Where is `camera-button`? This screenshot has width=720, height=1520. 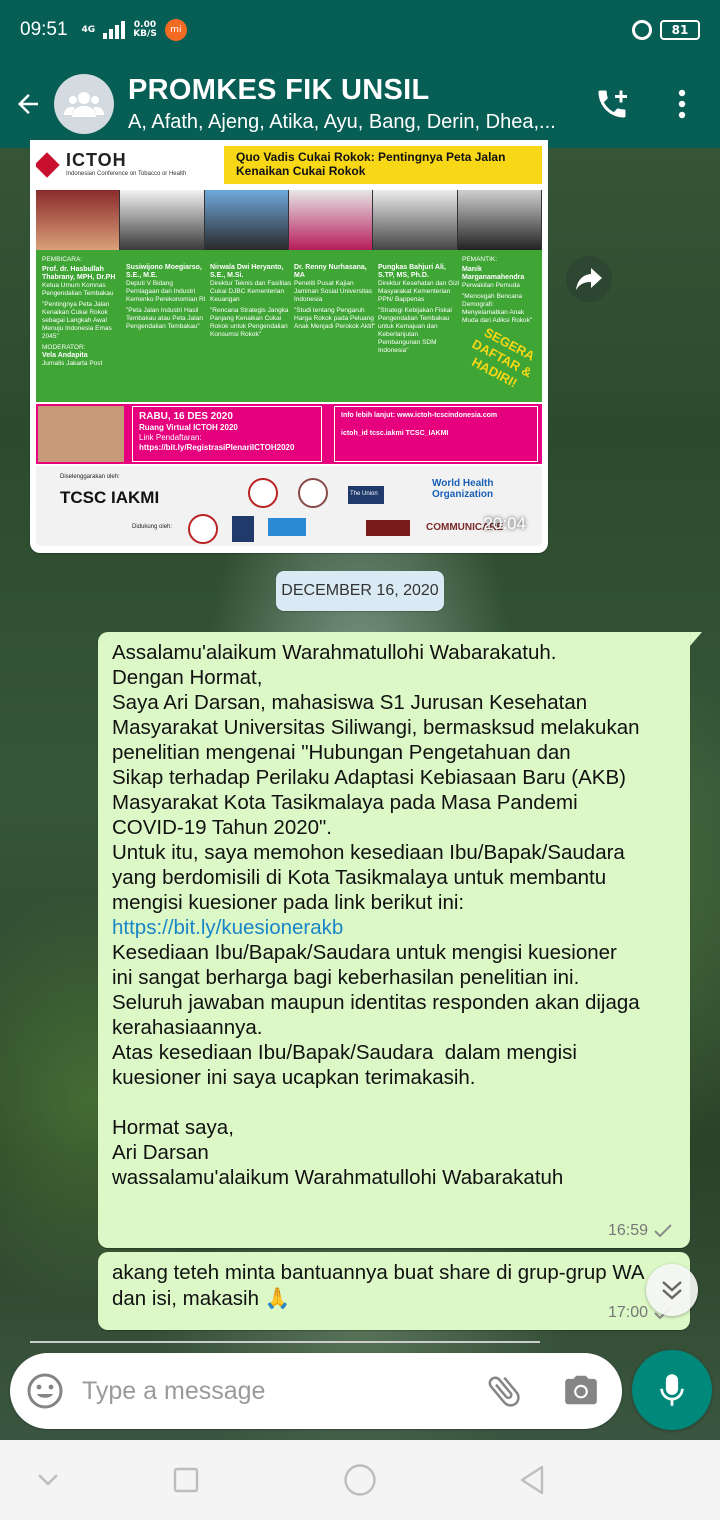
camera-button is located at coordinates (582, 1391).